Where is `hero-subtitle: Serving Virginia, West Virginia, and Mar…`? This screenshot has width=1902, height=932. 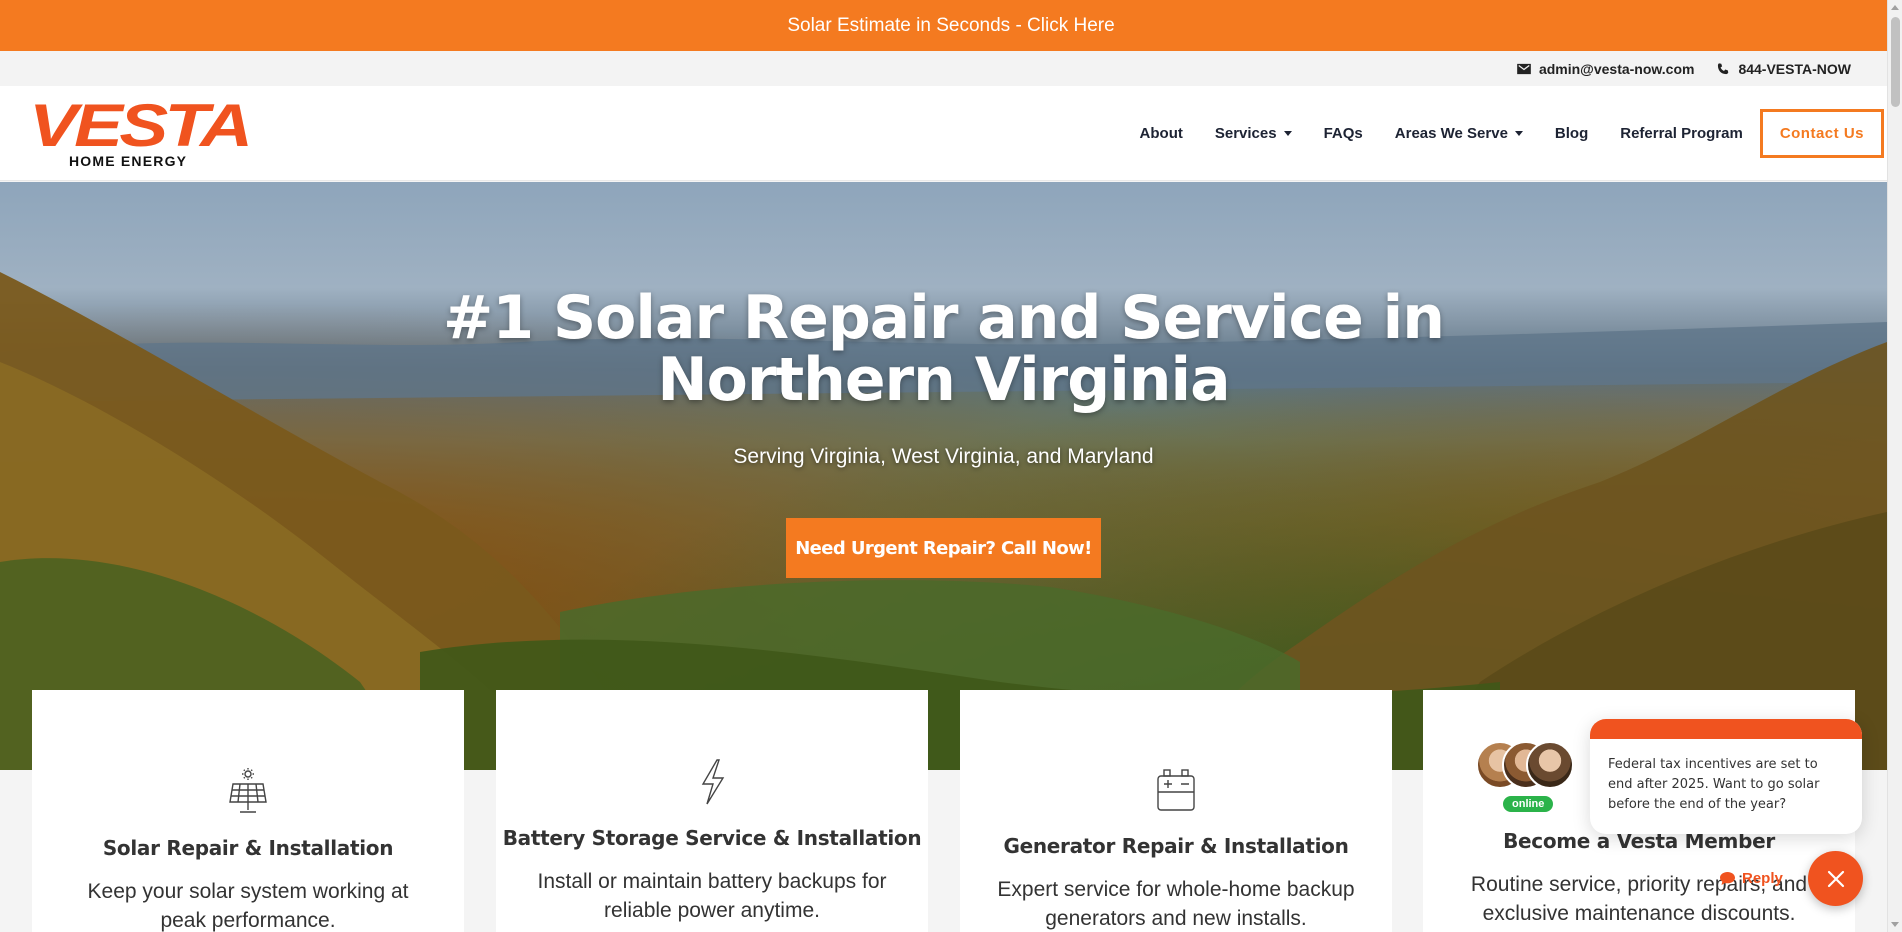 hero-subtitle: Serving Virginia, West Virginia, and Mar… is located at coordinates (943, 456).